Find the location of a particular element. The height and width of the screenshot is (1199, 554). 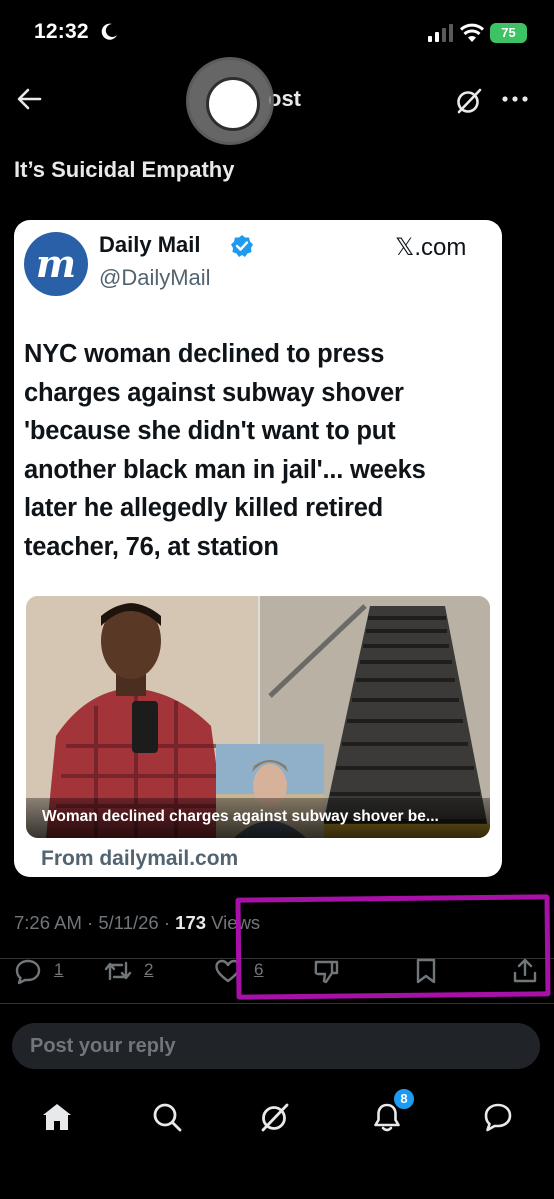

reply-input: Post your reply is located at coordinates (276, 1046).